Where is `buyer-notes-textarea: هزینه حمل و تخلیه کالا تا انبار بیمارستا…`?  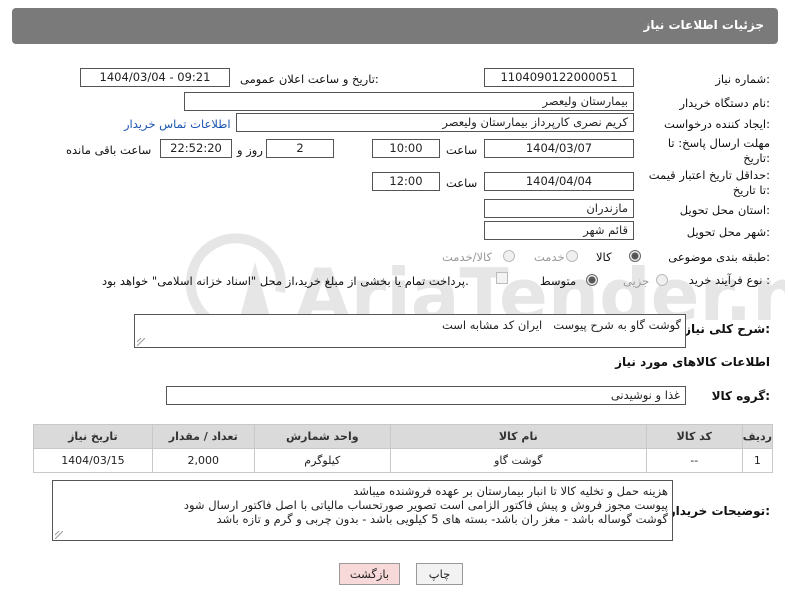
buyer-notes-textarea: هزینه حمل و تخلیه کالا تا انبار بیمارستا… is located at coordinates (362, 510).